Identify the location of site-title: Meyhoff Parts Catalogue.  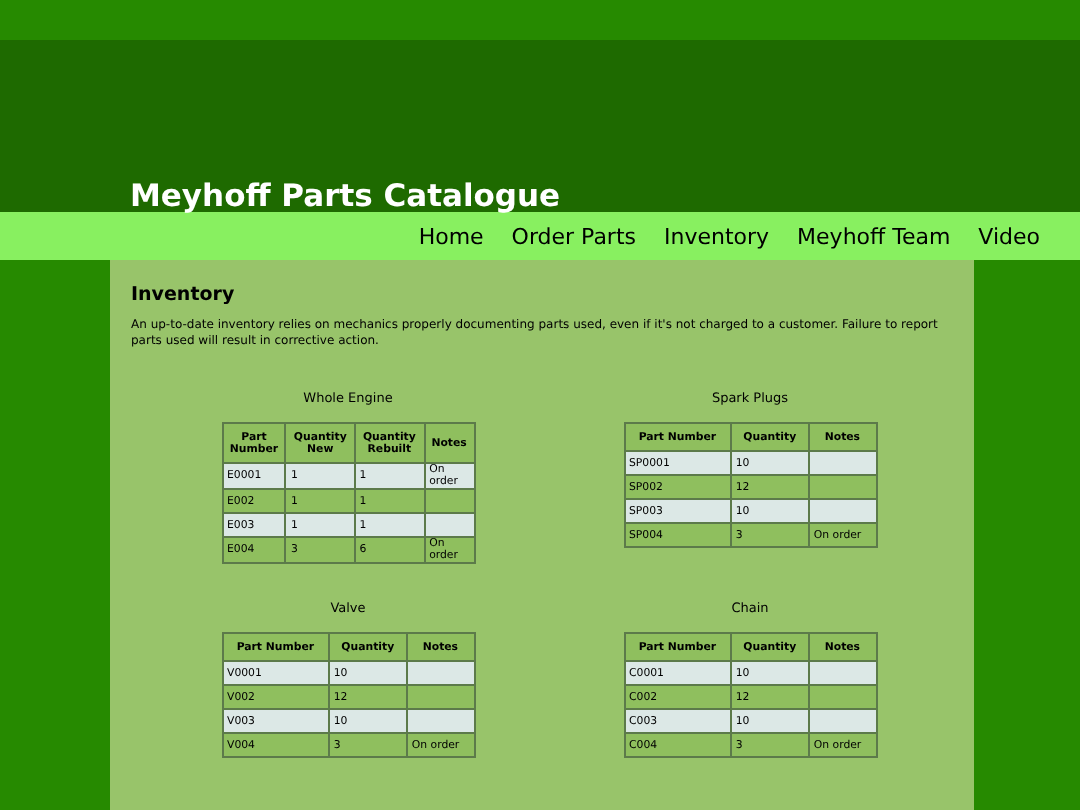
(345, 196).